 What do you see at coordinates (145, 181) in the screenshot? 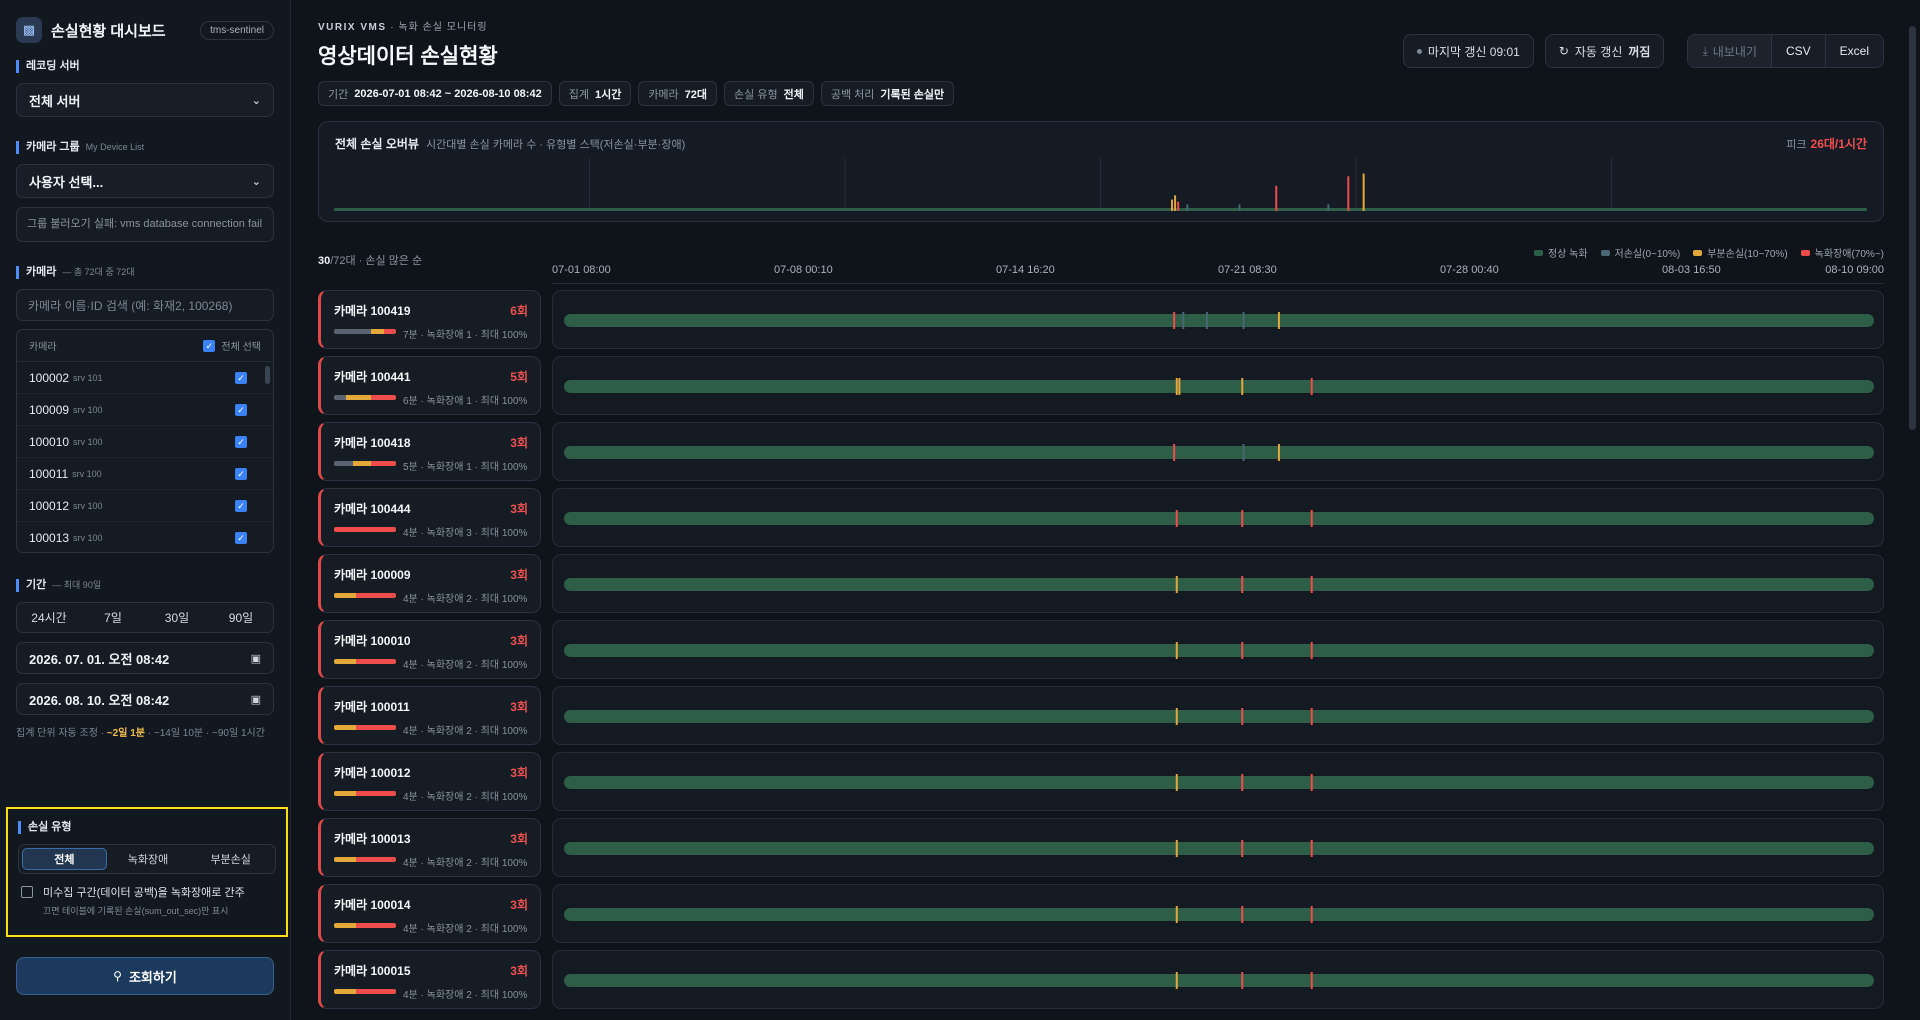
I see `camera-group-select: 사용자 선택... ⌄` at bounding box center [145, 181].